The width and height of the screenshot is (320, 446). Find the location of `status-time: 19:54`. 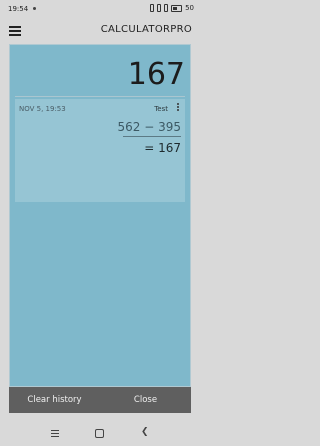

status-time: 19:54 is located at coordinates (18, 9).